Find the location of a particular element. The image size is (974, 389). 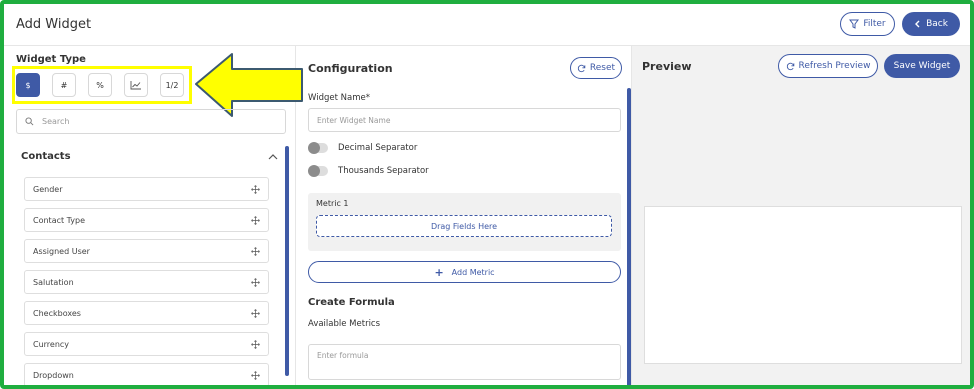

chevron-up-icon is located at coordinates (273, 157).